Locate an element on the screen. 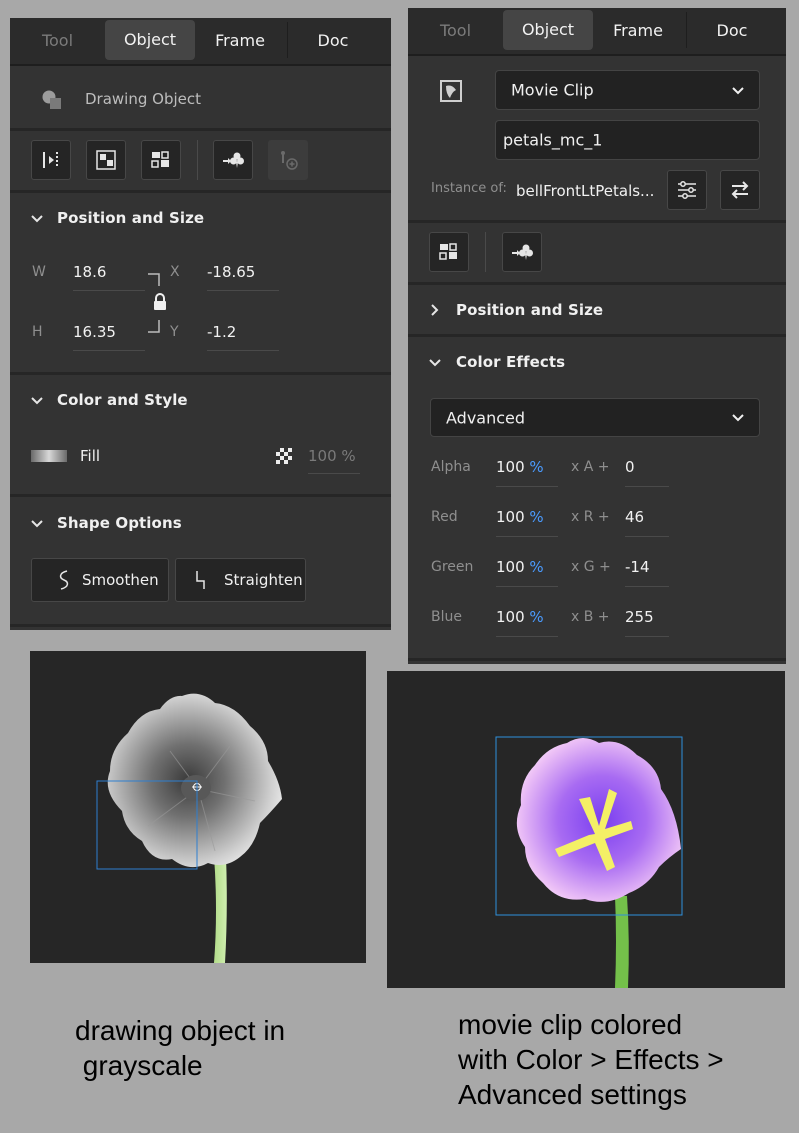 The width and height of the screenshot is (799, 1133). symbol-settings-button is located at coordinates (687, 190).